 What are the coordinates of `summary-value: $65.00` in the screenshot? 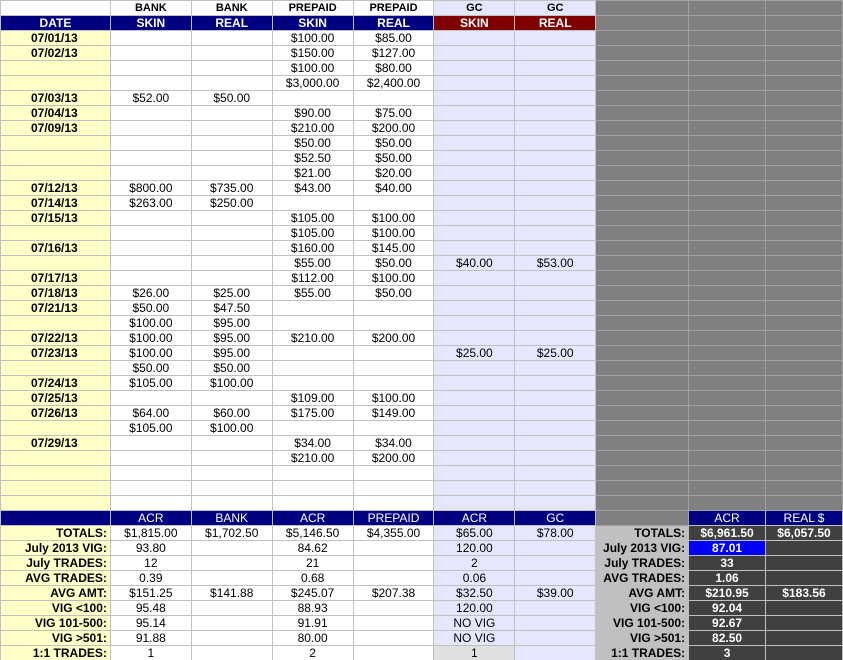 It's located at (474, 533).